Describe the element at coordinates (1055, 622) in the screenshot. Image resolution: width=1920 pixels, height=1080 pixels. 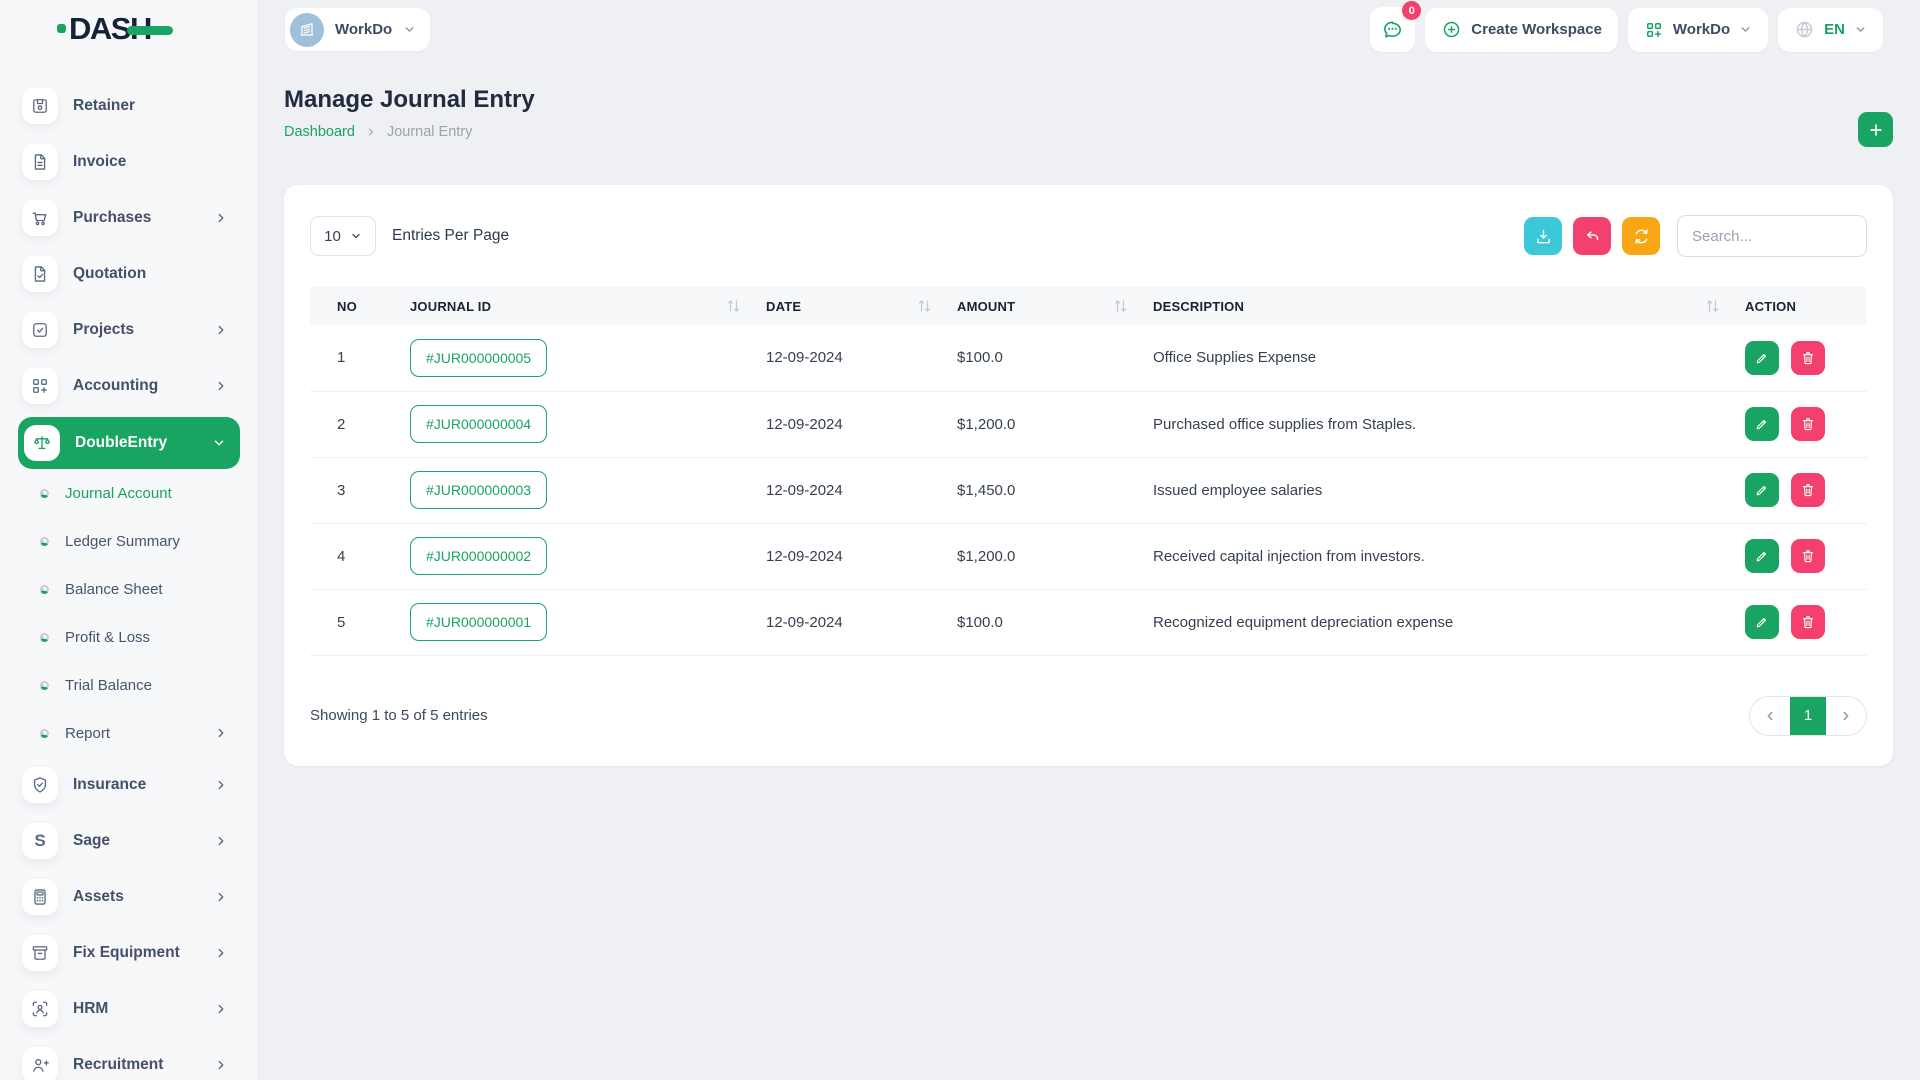
I see `cell-amount: $100.0` at that location.